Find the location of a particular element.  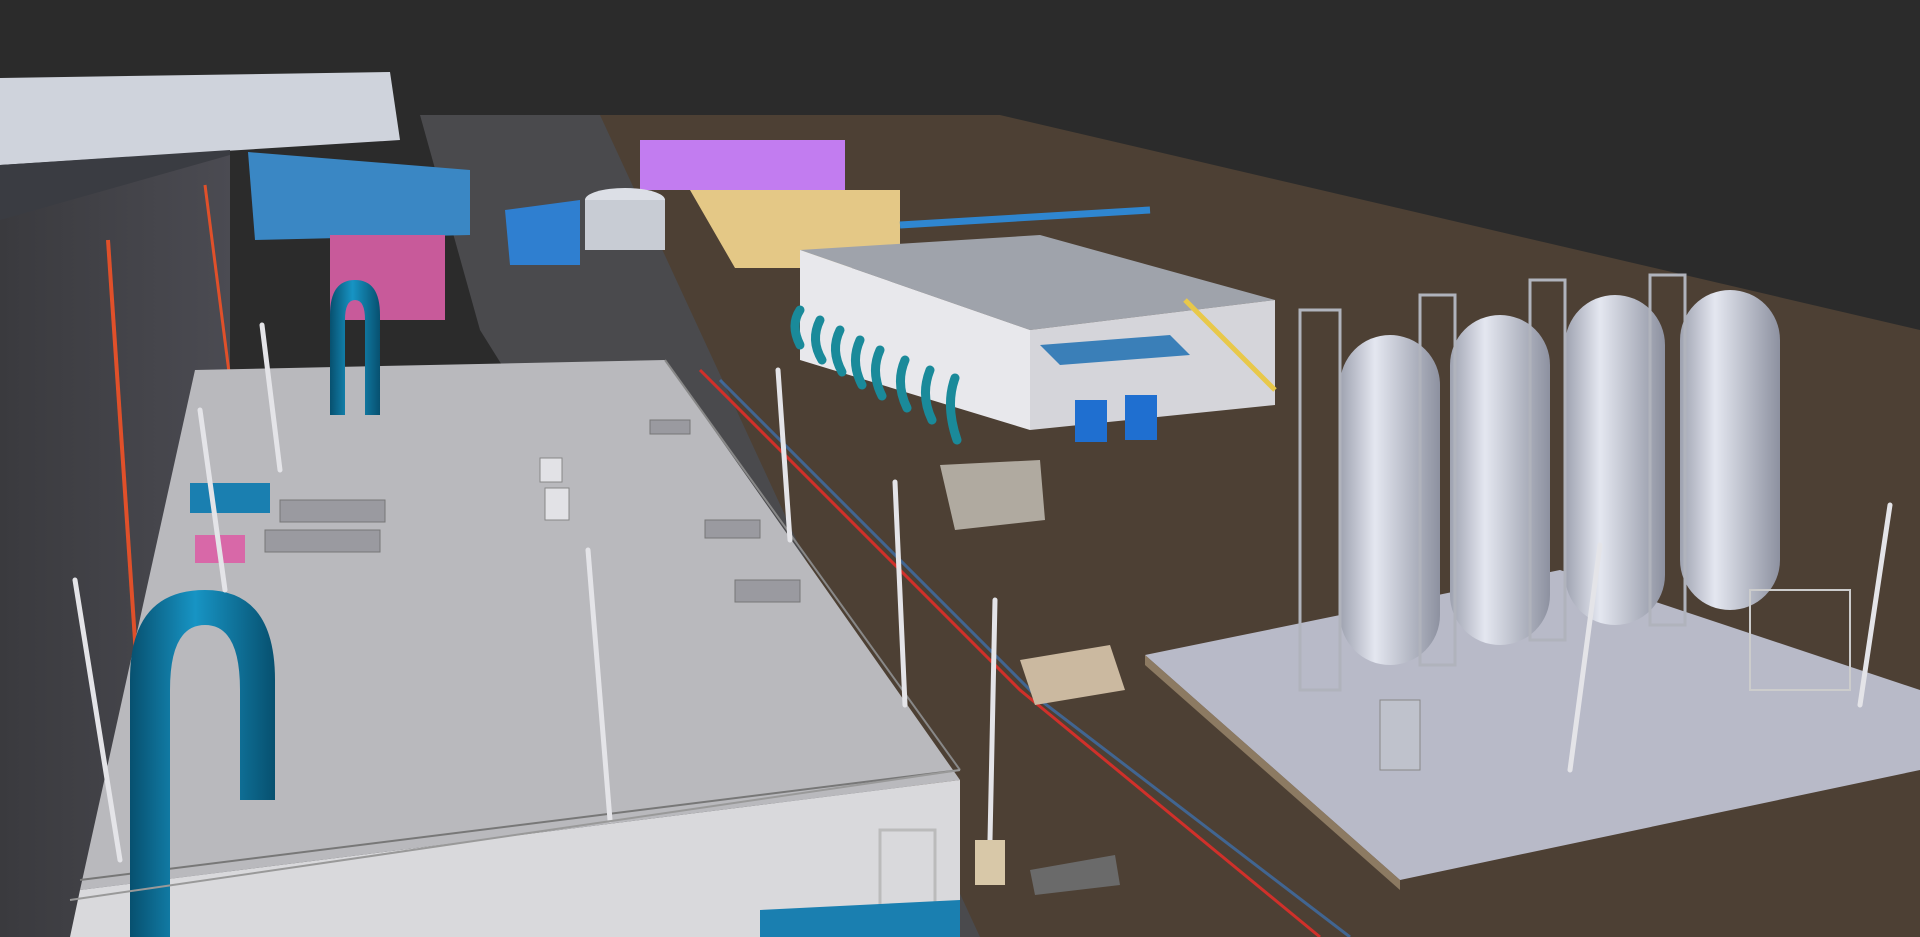

storage-tank-small is located at coordinates (625, 225).